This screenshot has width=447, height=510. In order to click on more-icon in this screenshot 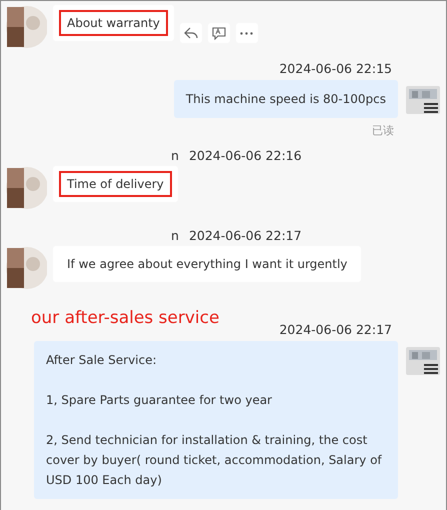, I will do `click(247, 33)`.